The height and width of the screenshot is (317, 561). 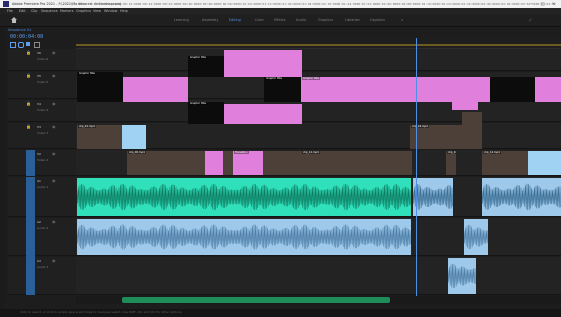 I want to click on video-clip: clip_16.mp4, so click(x=451, y=163).